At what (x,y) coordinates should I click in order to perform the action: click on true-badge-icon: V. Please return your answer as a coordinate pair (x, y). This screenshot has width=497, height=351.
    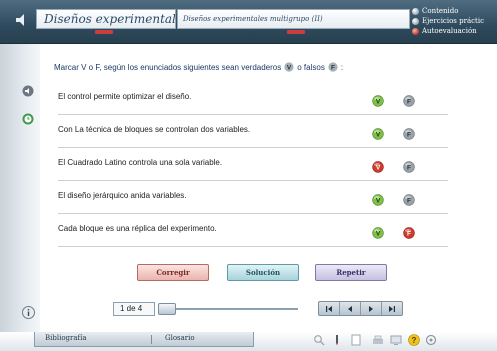
    Looking at the image, I should click on (289, 67).